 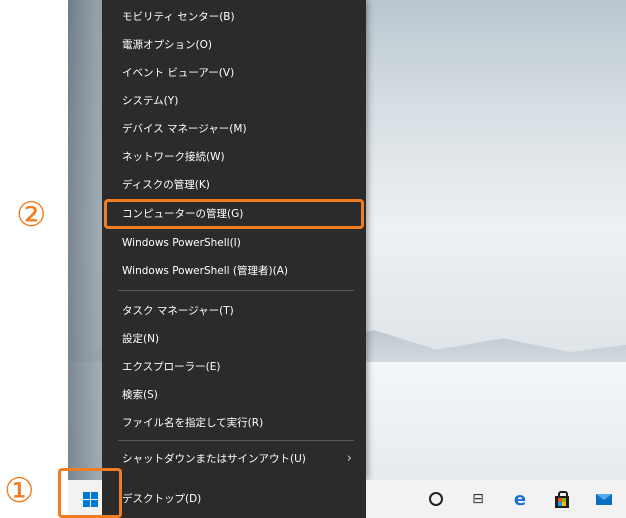 What do you see at coordinates (234, 101) in the screenshot?
I see `menu-item-system: システム(Y)` at bounding box center [234, 101].